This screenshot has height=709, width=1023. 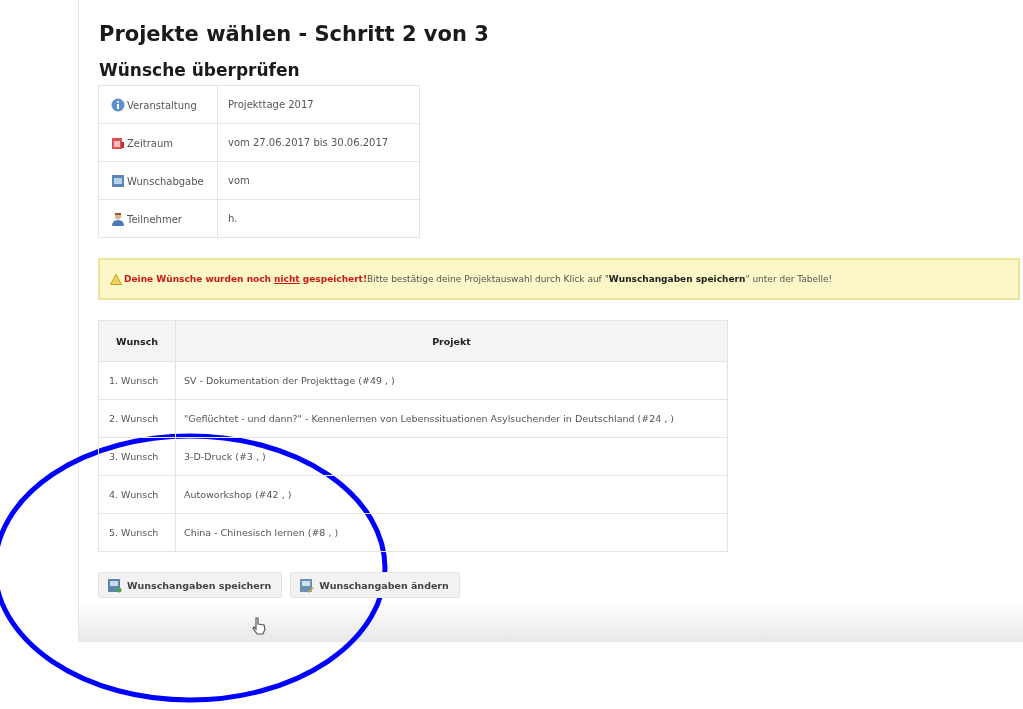 What do you see at coordinates (307, 585) in the screenshot?
I see `pencil-icon` at bounding box center [307, 585].